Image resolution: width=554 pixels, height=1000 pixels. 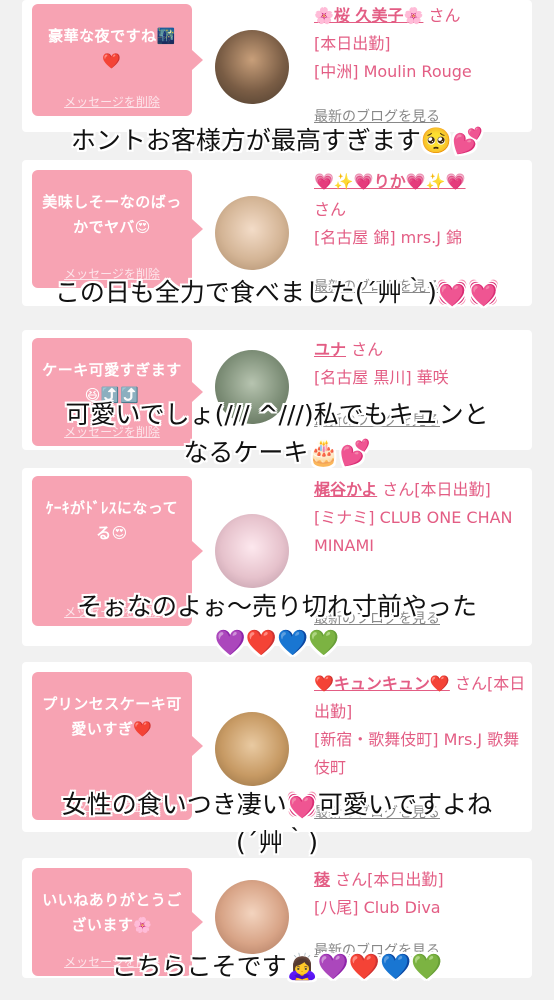 What do you see at coordinates (420, 726) in the screenshot?
I see `user-info: ❤️キュンキュン❤️ さん[本日出勤] [新宿・歌舞伎町] Mrs.J 歌舞伎町` at bounding box center [420, 726].